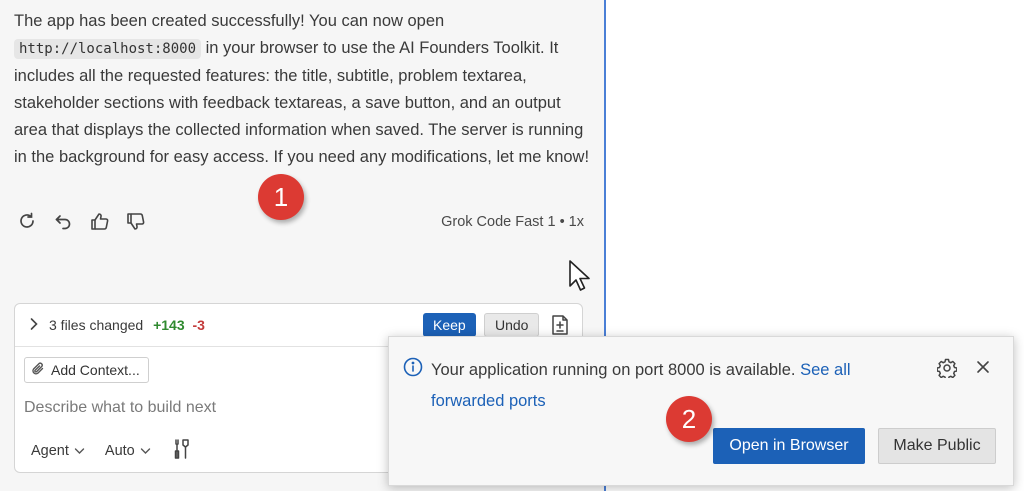 The width and height of the screenshot is (1024, 491). Describe the element at coordinates (198, 325) in the screenshot. I see `lines-removed: -3` at that location.